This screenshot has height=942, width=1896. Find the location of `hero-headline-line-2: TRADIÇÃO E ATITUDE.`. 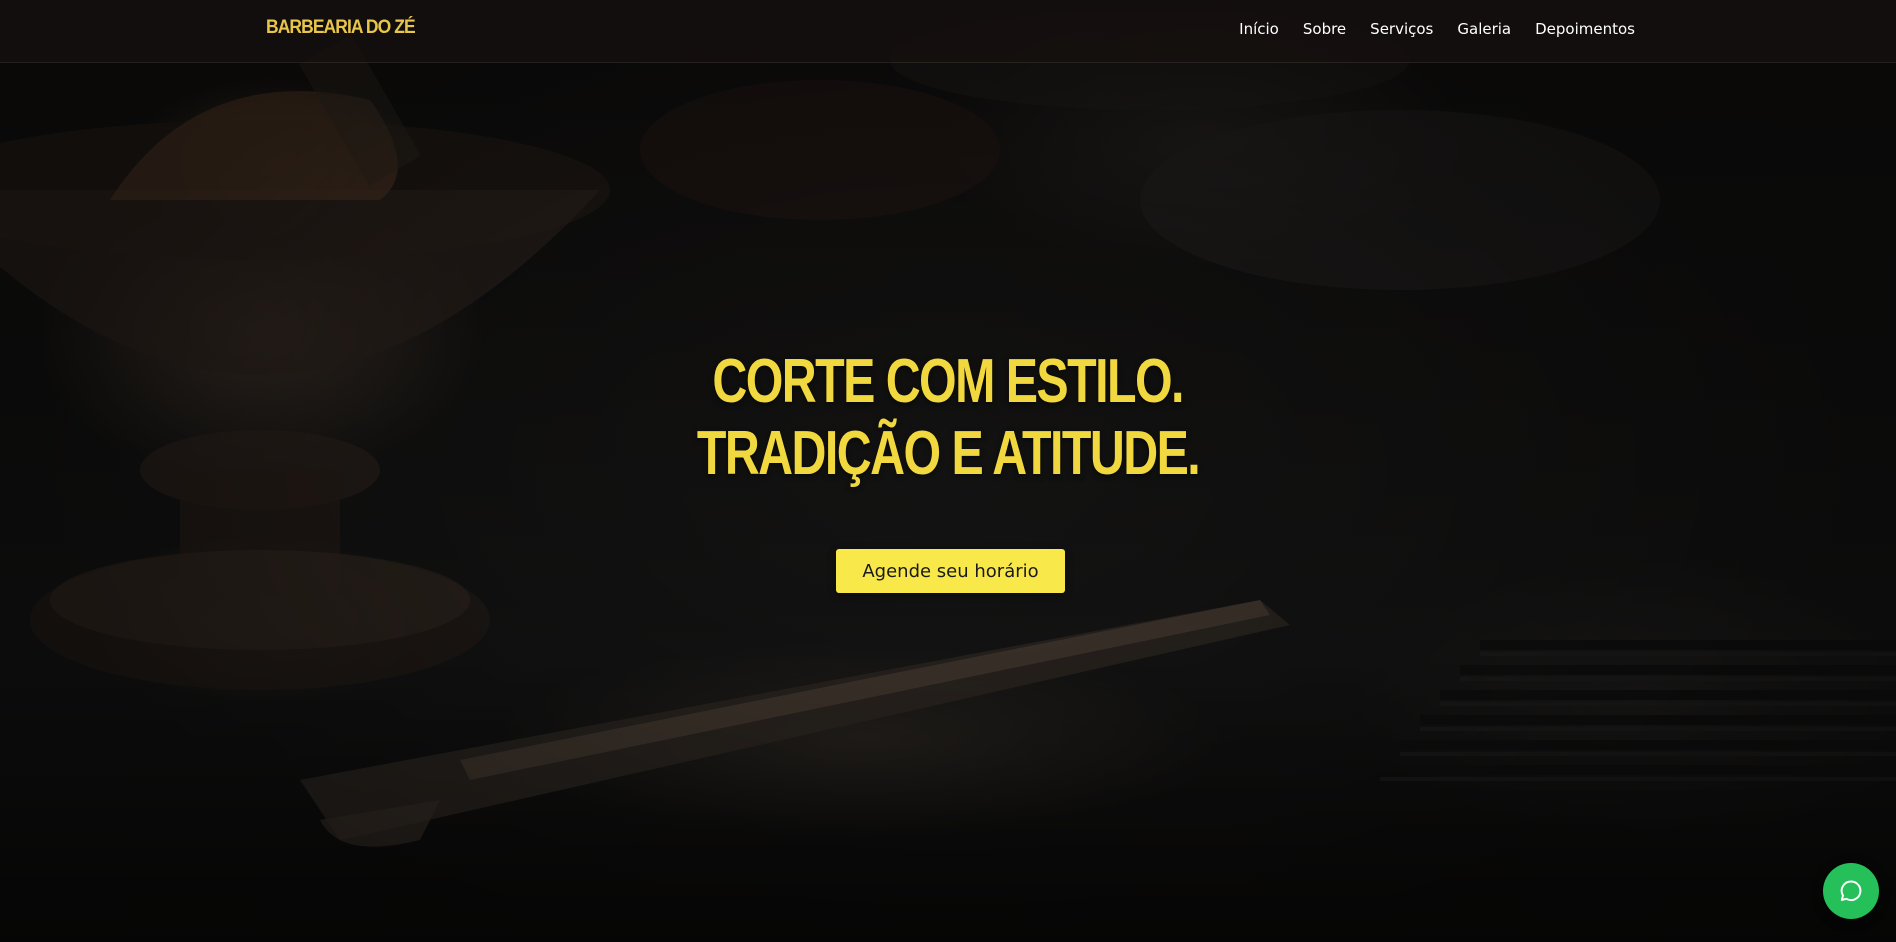

hero-headline-line-2: TRADIÇÃO E ATITUDE. is located at coordinates (948, 453).